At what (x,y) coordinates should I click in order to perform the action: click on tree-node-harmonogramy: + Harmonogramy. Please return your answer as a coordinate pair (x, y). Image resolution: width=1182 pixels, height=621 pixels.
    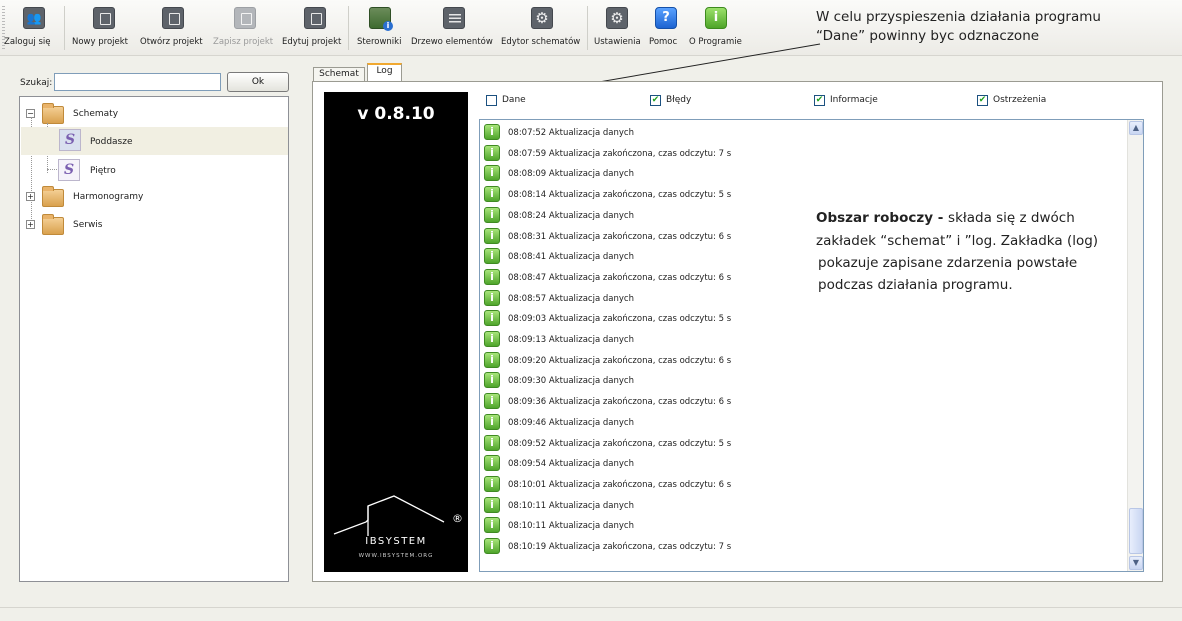
    Looking at the image, I should click on (154, 197).